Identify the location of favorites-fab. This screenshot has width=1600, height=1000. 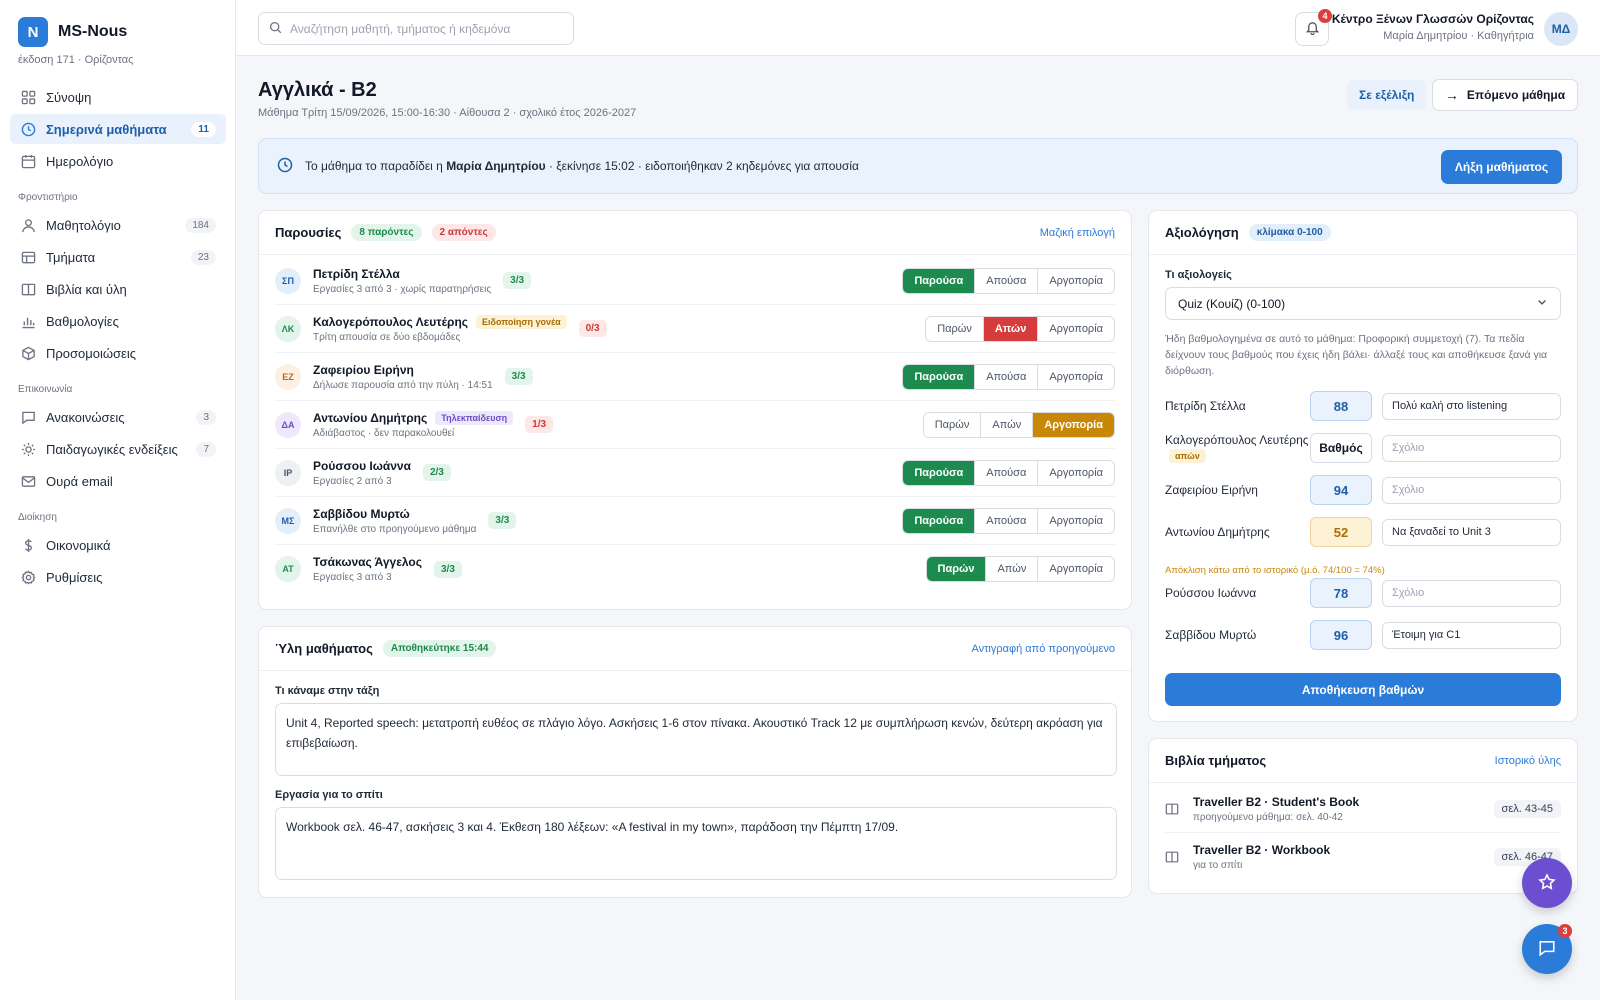
(1547, 883).